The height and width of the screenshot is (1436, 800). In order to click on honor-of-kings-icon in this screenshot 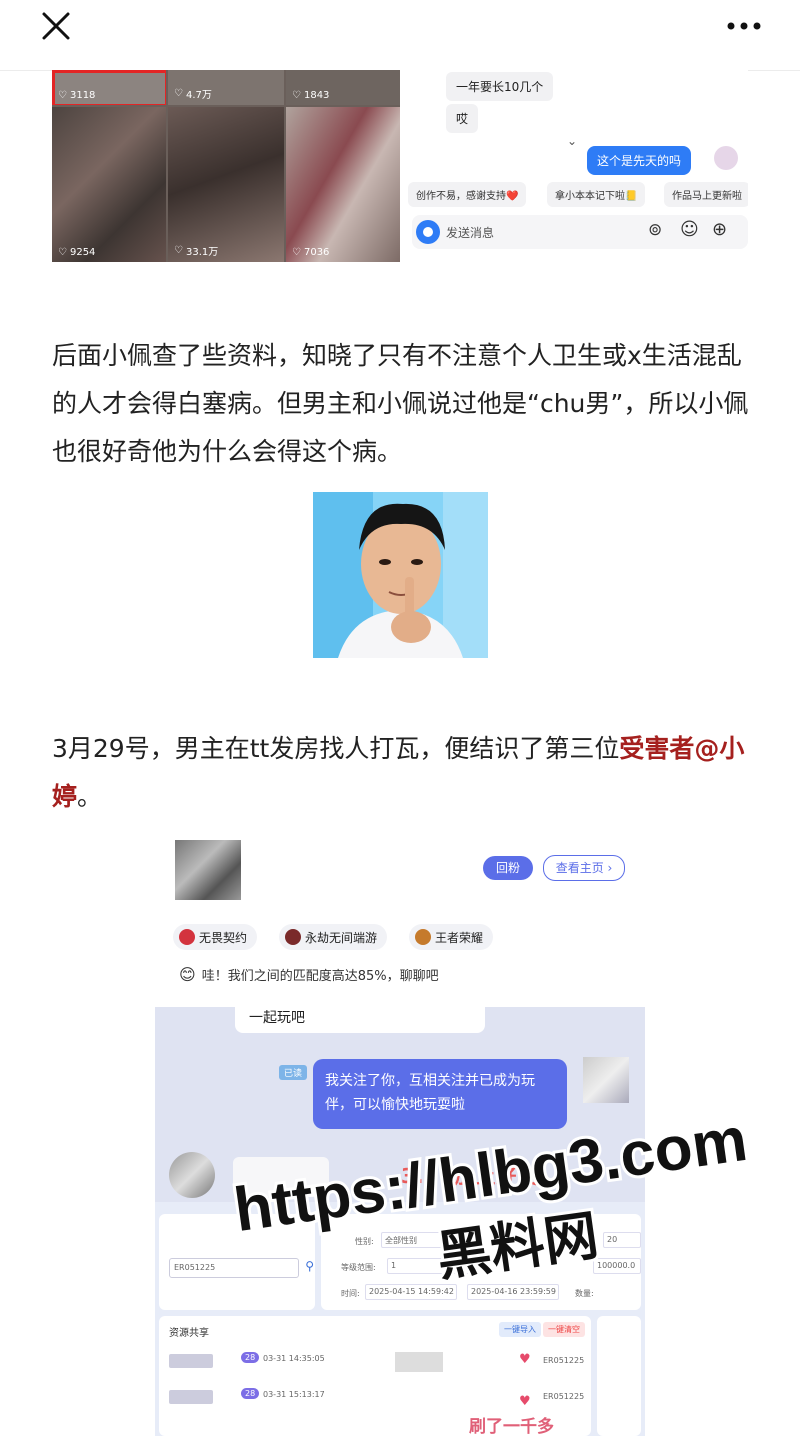, I will do `click(423, 937)`.